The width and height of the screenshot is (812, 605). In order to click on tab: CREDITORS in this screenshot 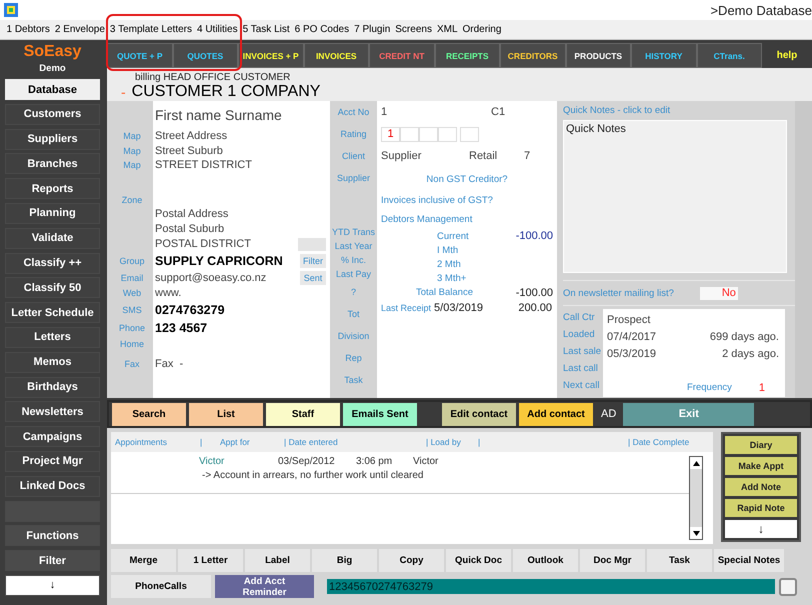, I will do `click(533, 55)`.